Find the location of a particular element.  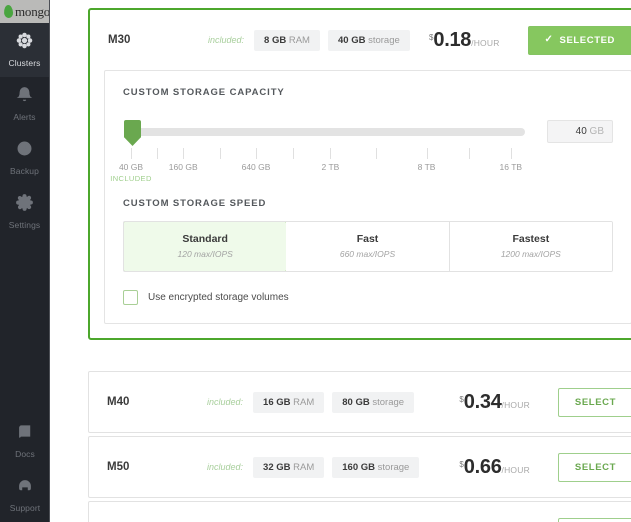

price: $ 0.18 /HOUR is located at coordinates (464, 40).